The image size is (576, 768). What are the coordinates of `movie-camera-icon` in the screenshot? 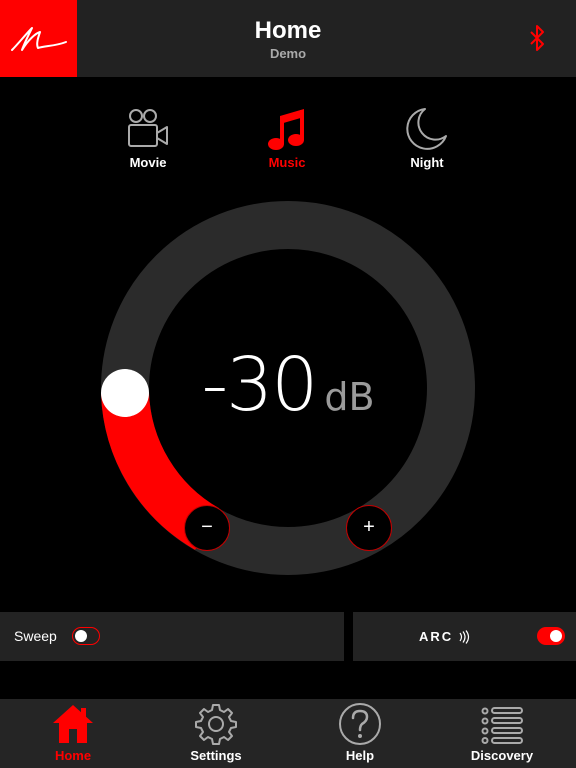 It's located at (148, 128).